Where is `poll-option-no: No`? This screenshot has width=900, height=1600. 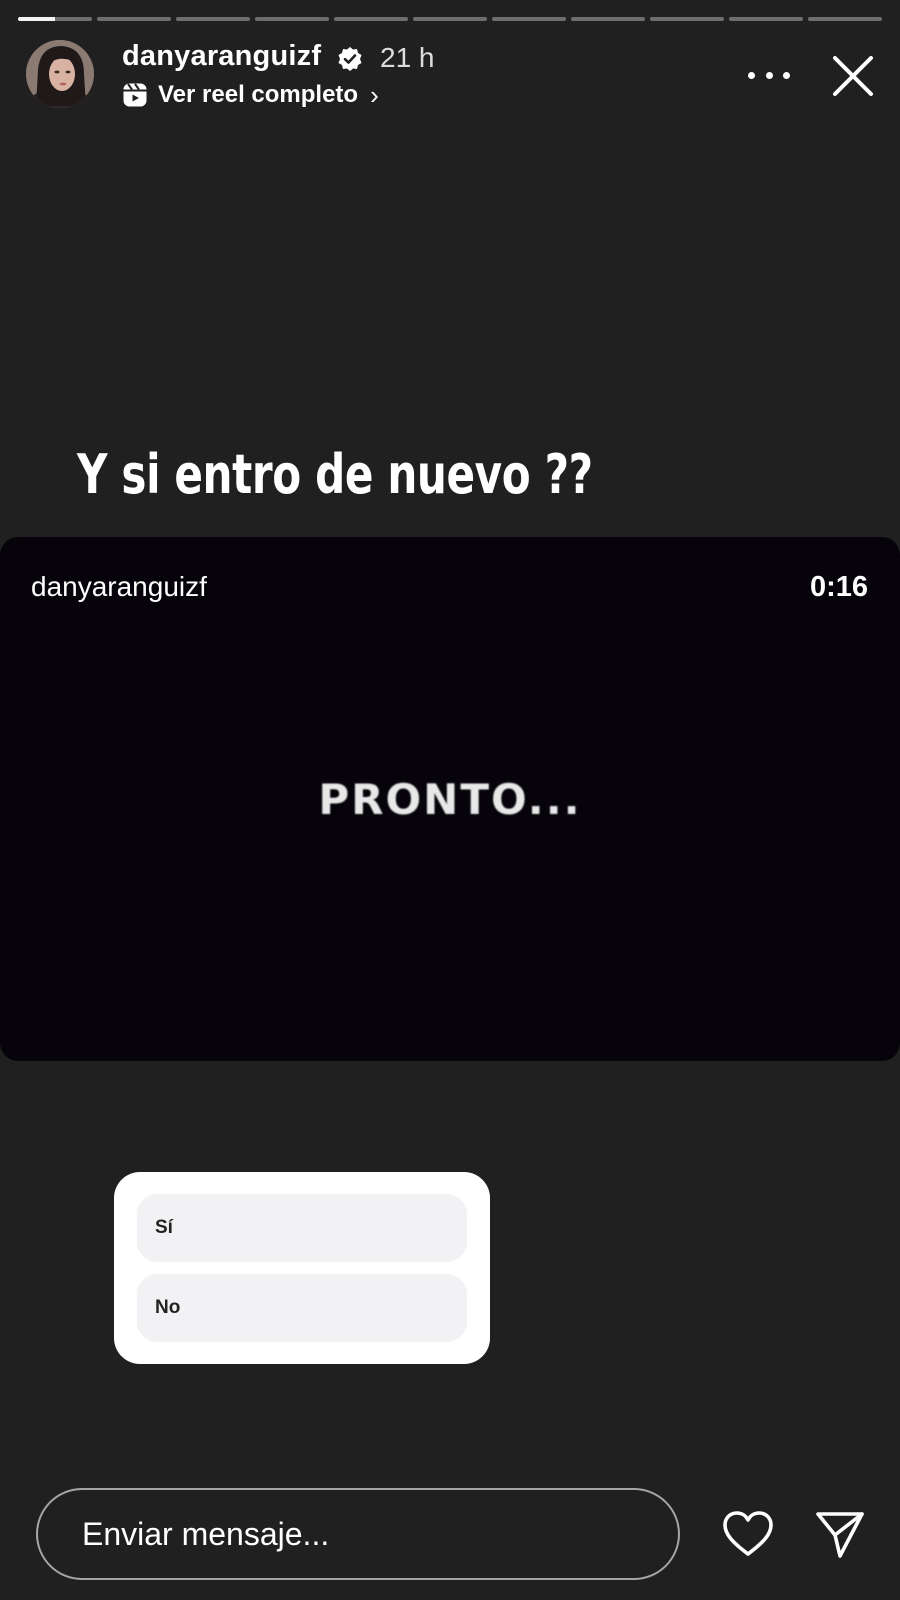 poll-option-no: No is located at coordinates (302, 1308).